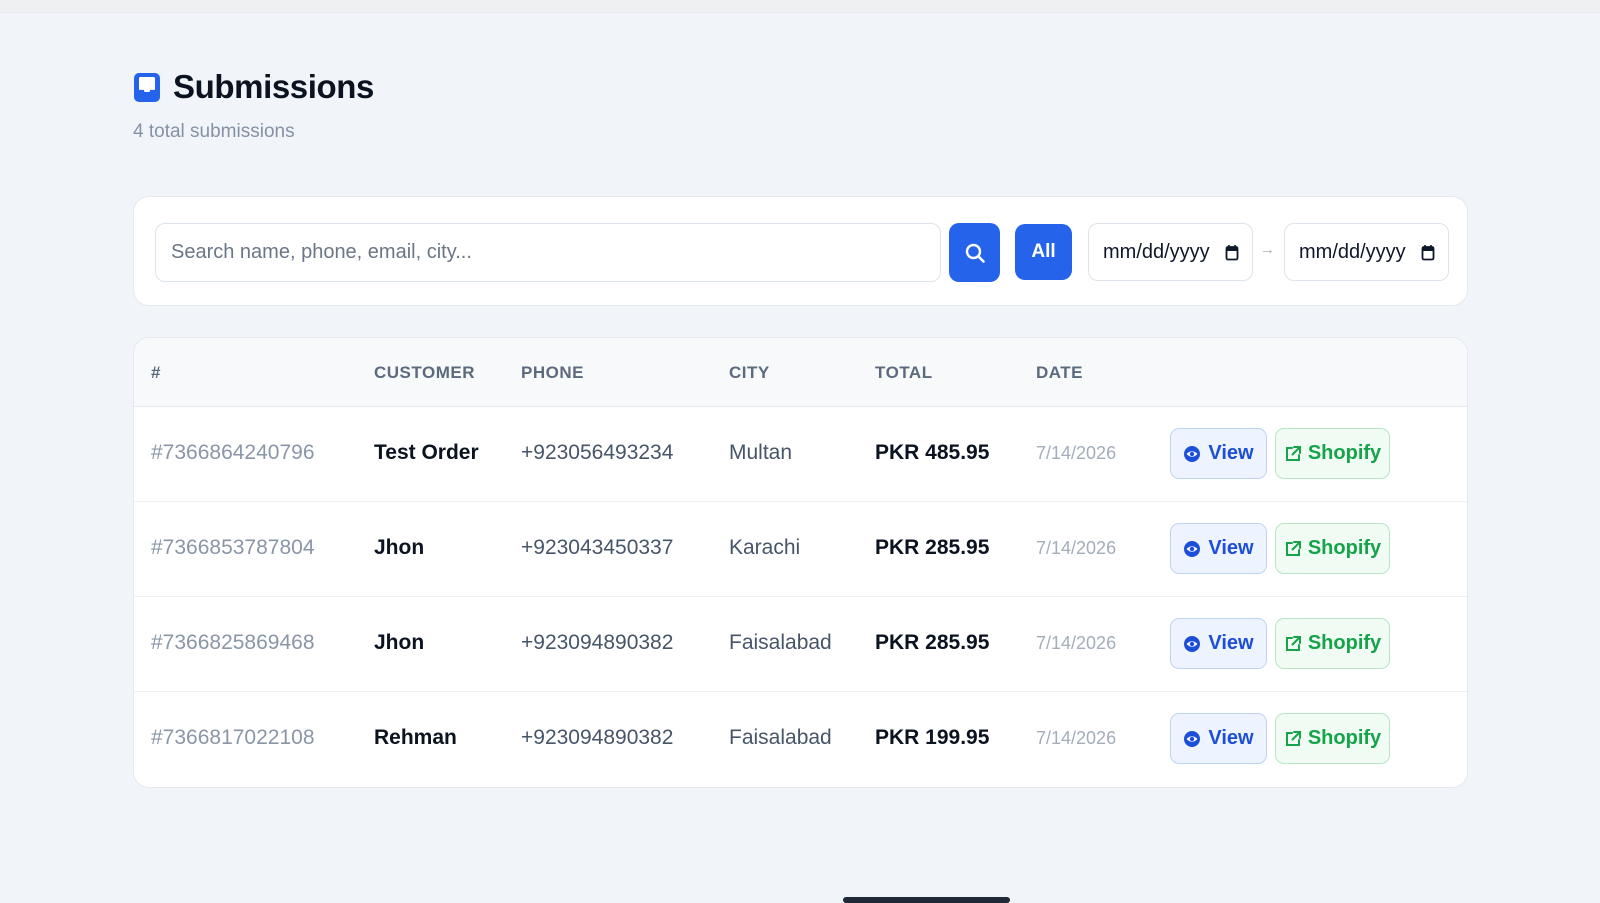  I want to click on date-from-input: mm/dd/yyyy, so click(1170, 252).